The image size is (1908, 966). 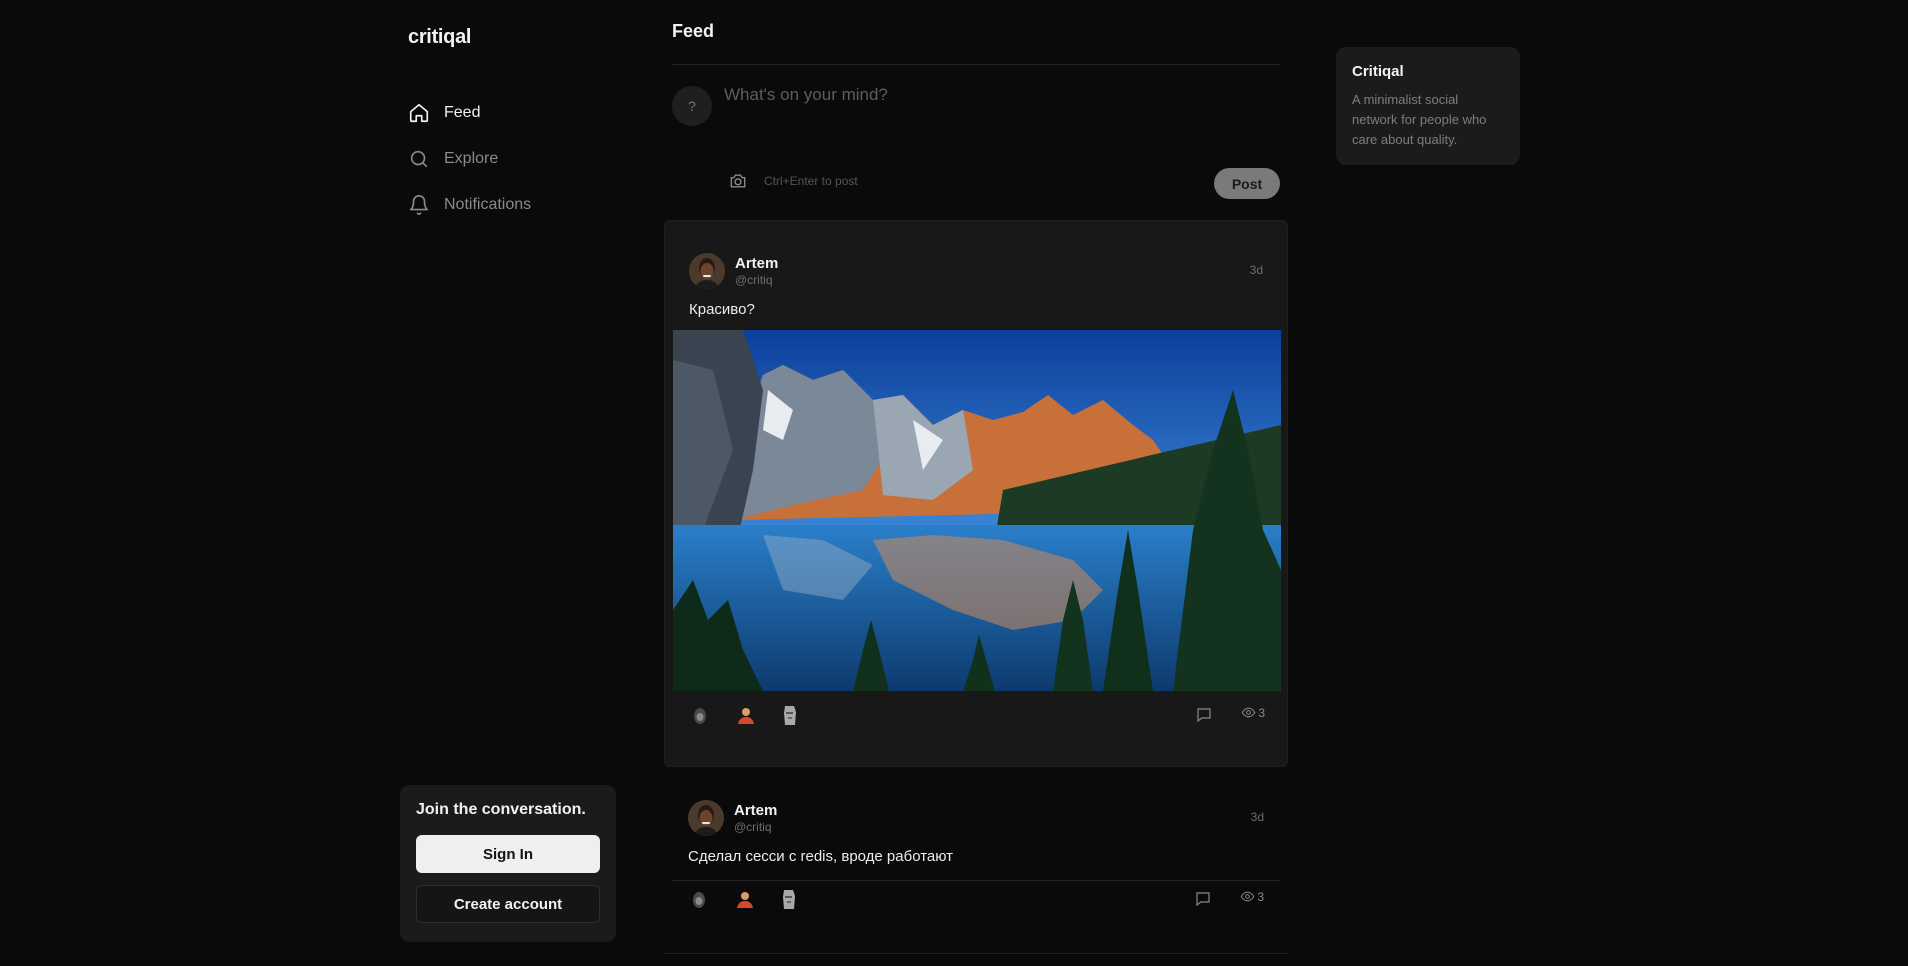 I want to click on nav-item-label: Notifications, so click(x=488, y=204).